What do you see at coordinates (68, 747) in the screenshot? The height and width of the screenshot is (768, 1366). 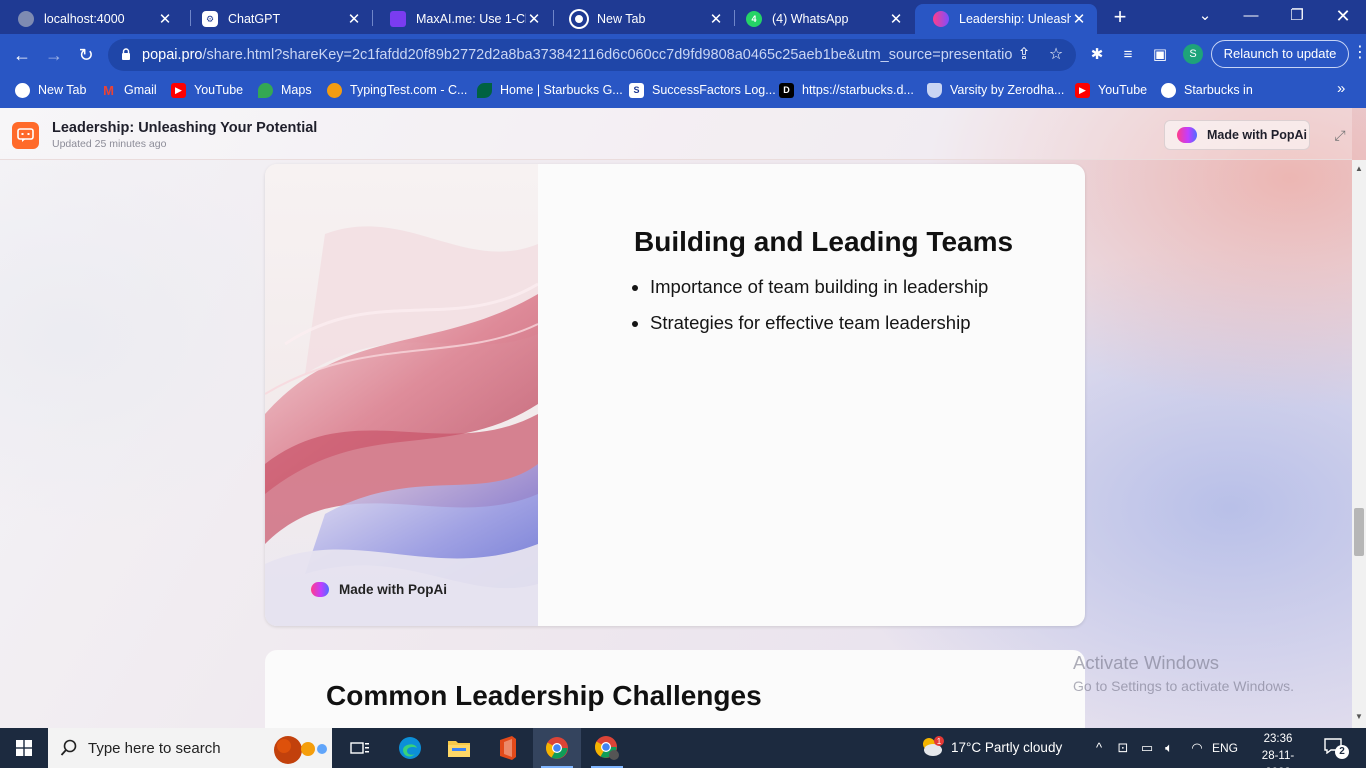 I see `search-icon` at bounding box center [68, 747].